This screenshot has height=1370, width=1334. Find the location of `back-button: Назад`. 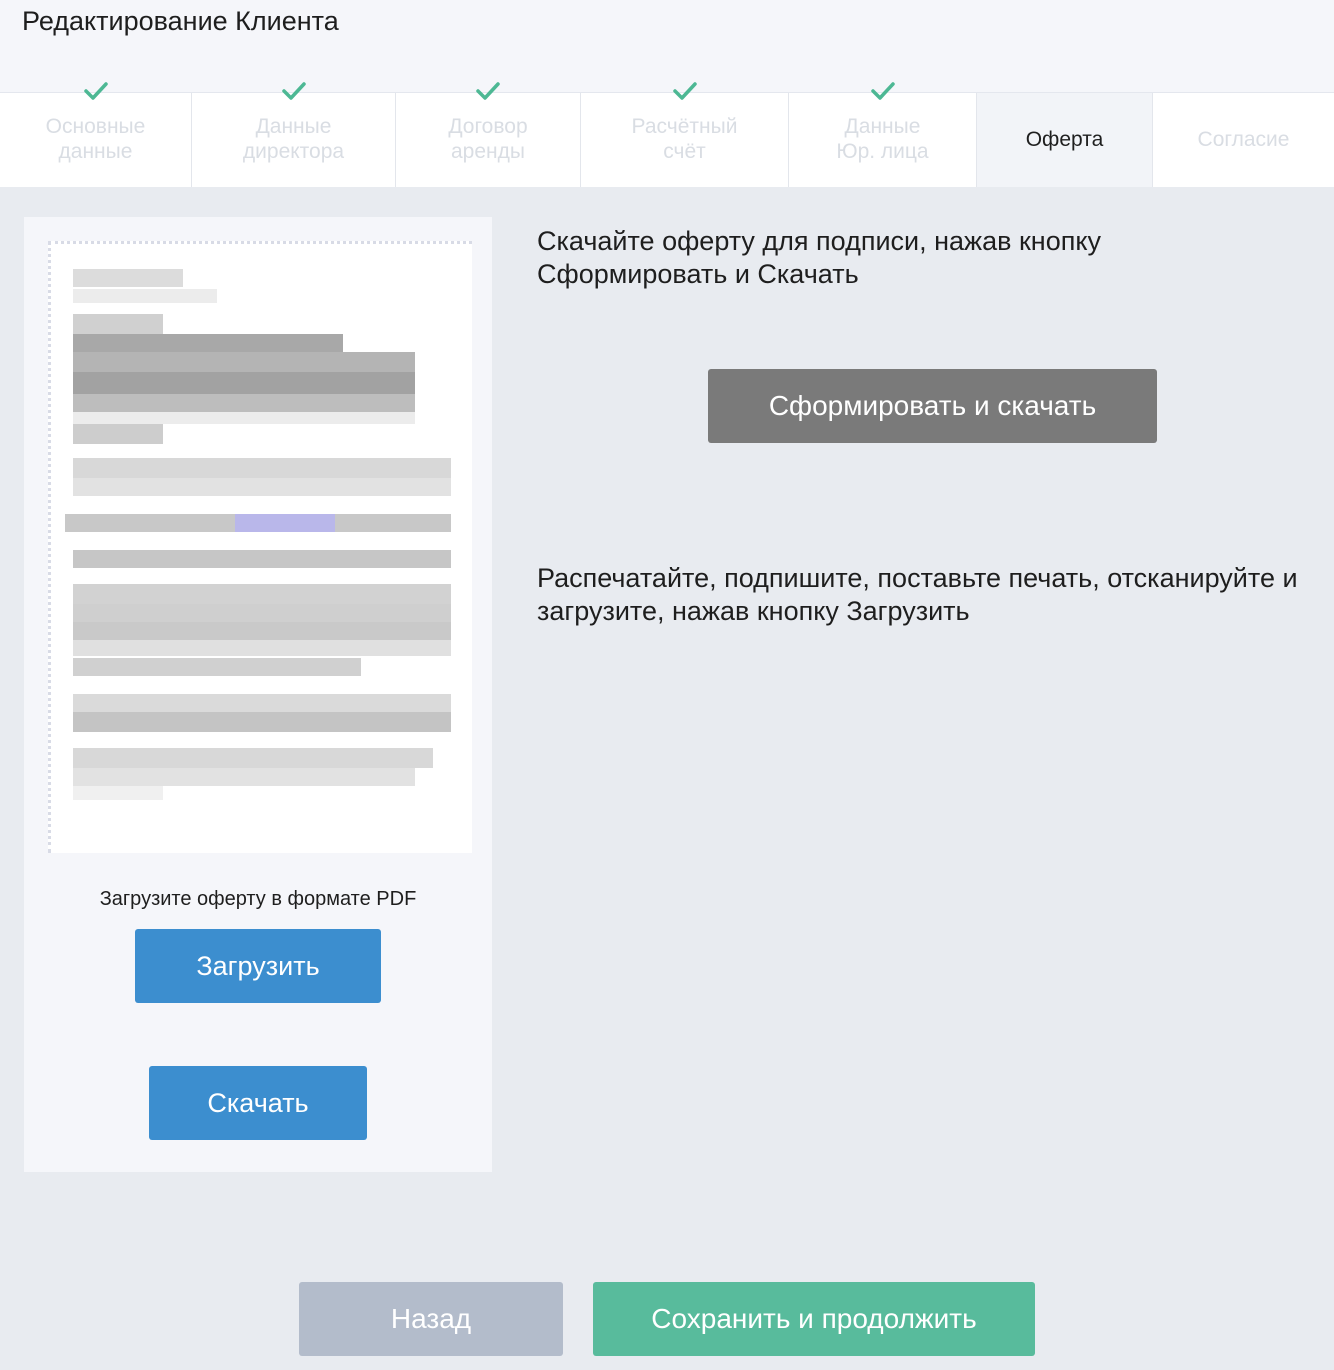

back-button: Назад is located at coordinates (431, 1319).